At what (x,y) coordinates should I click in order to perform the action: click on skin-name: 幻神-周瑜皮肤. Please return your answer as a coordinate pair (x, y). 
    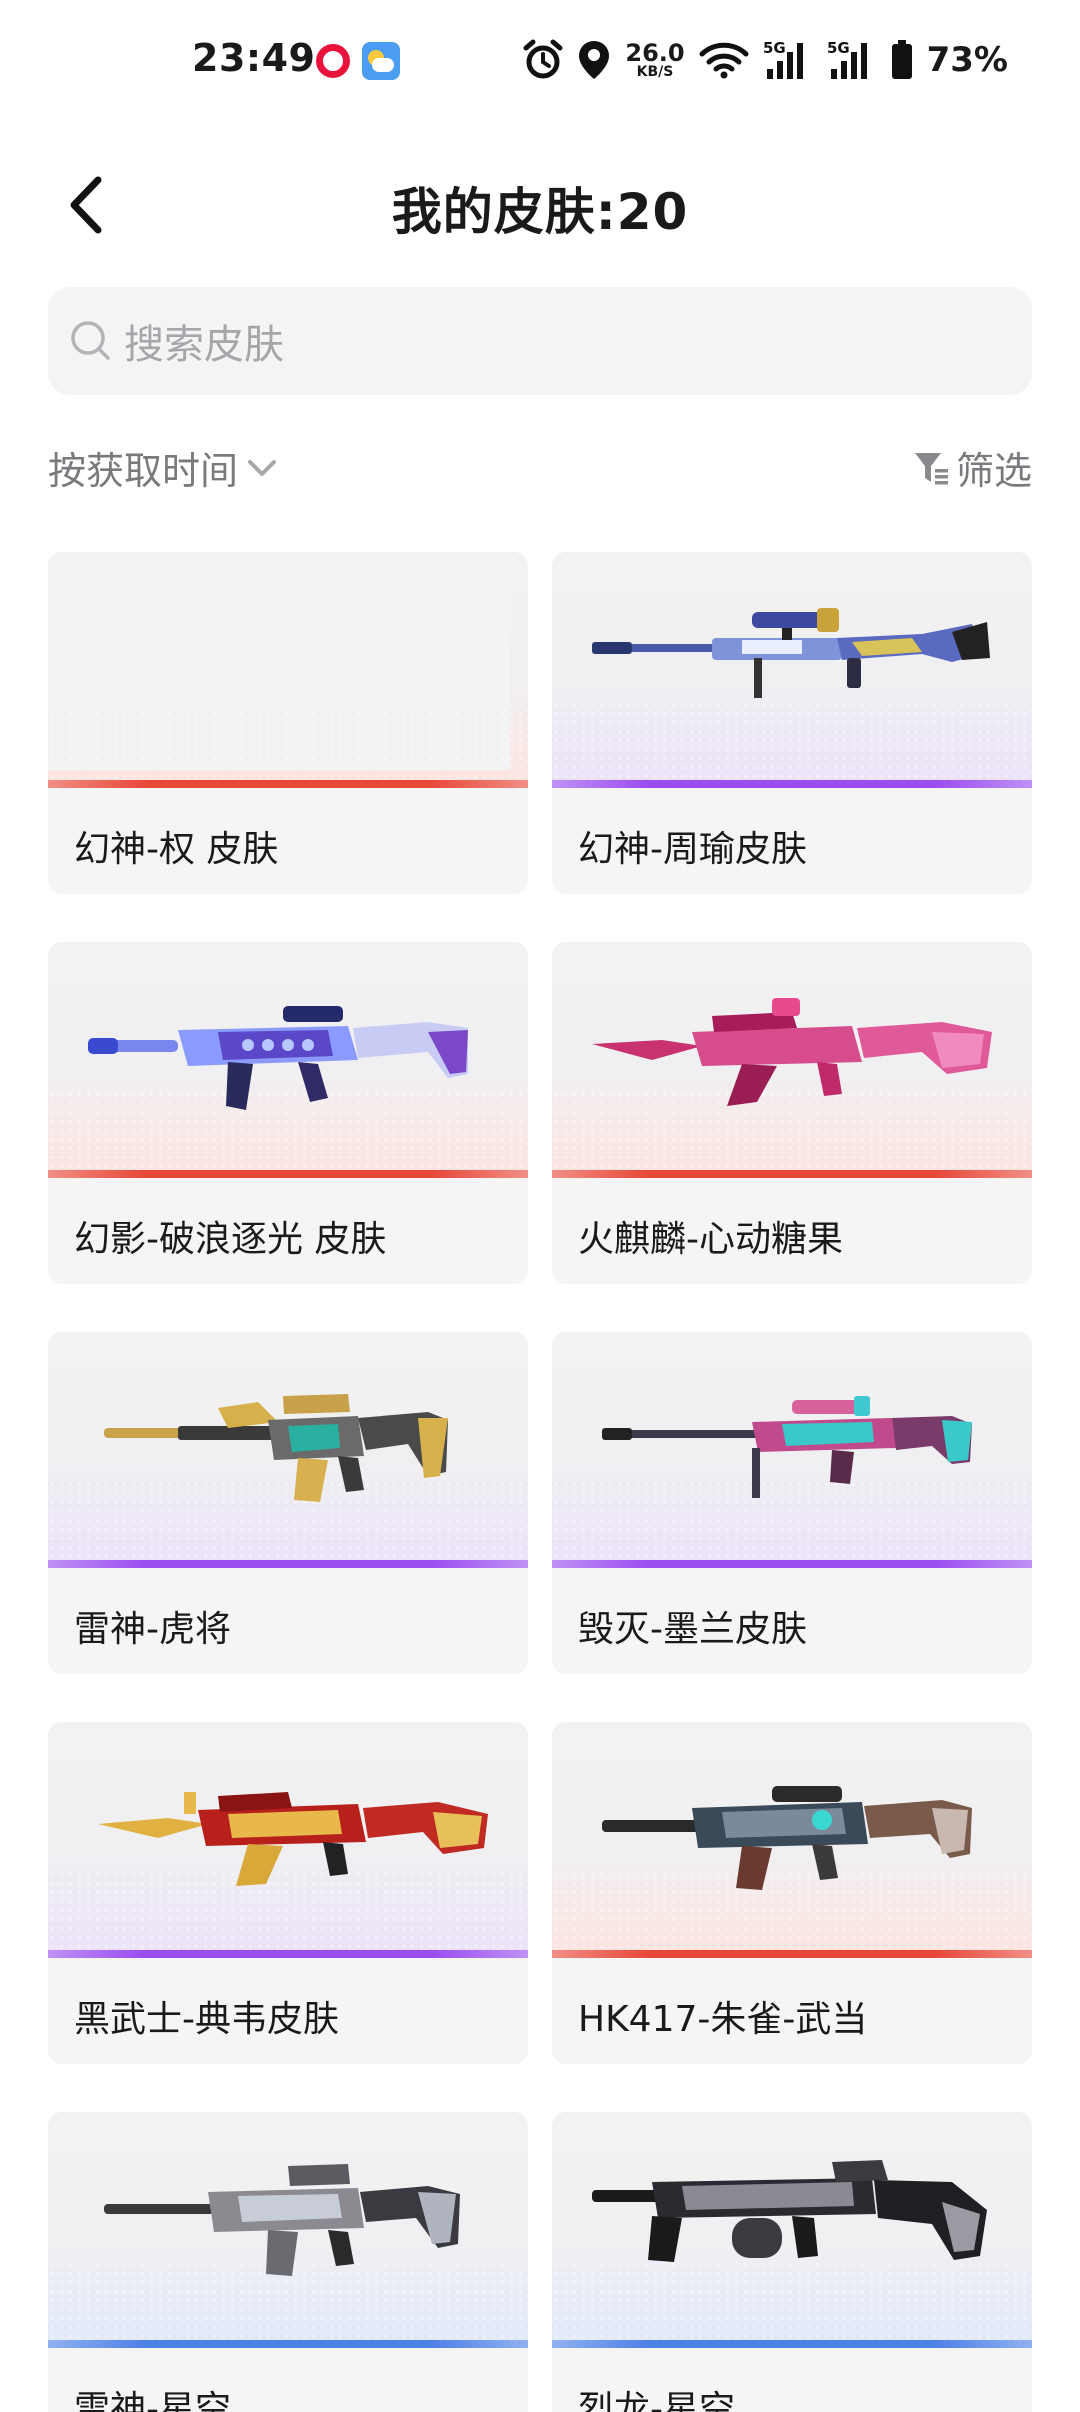
    Looking at the image, I should click on (692, 849).